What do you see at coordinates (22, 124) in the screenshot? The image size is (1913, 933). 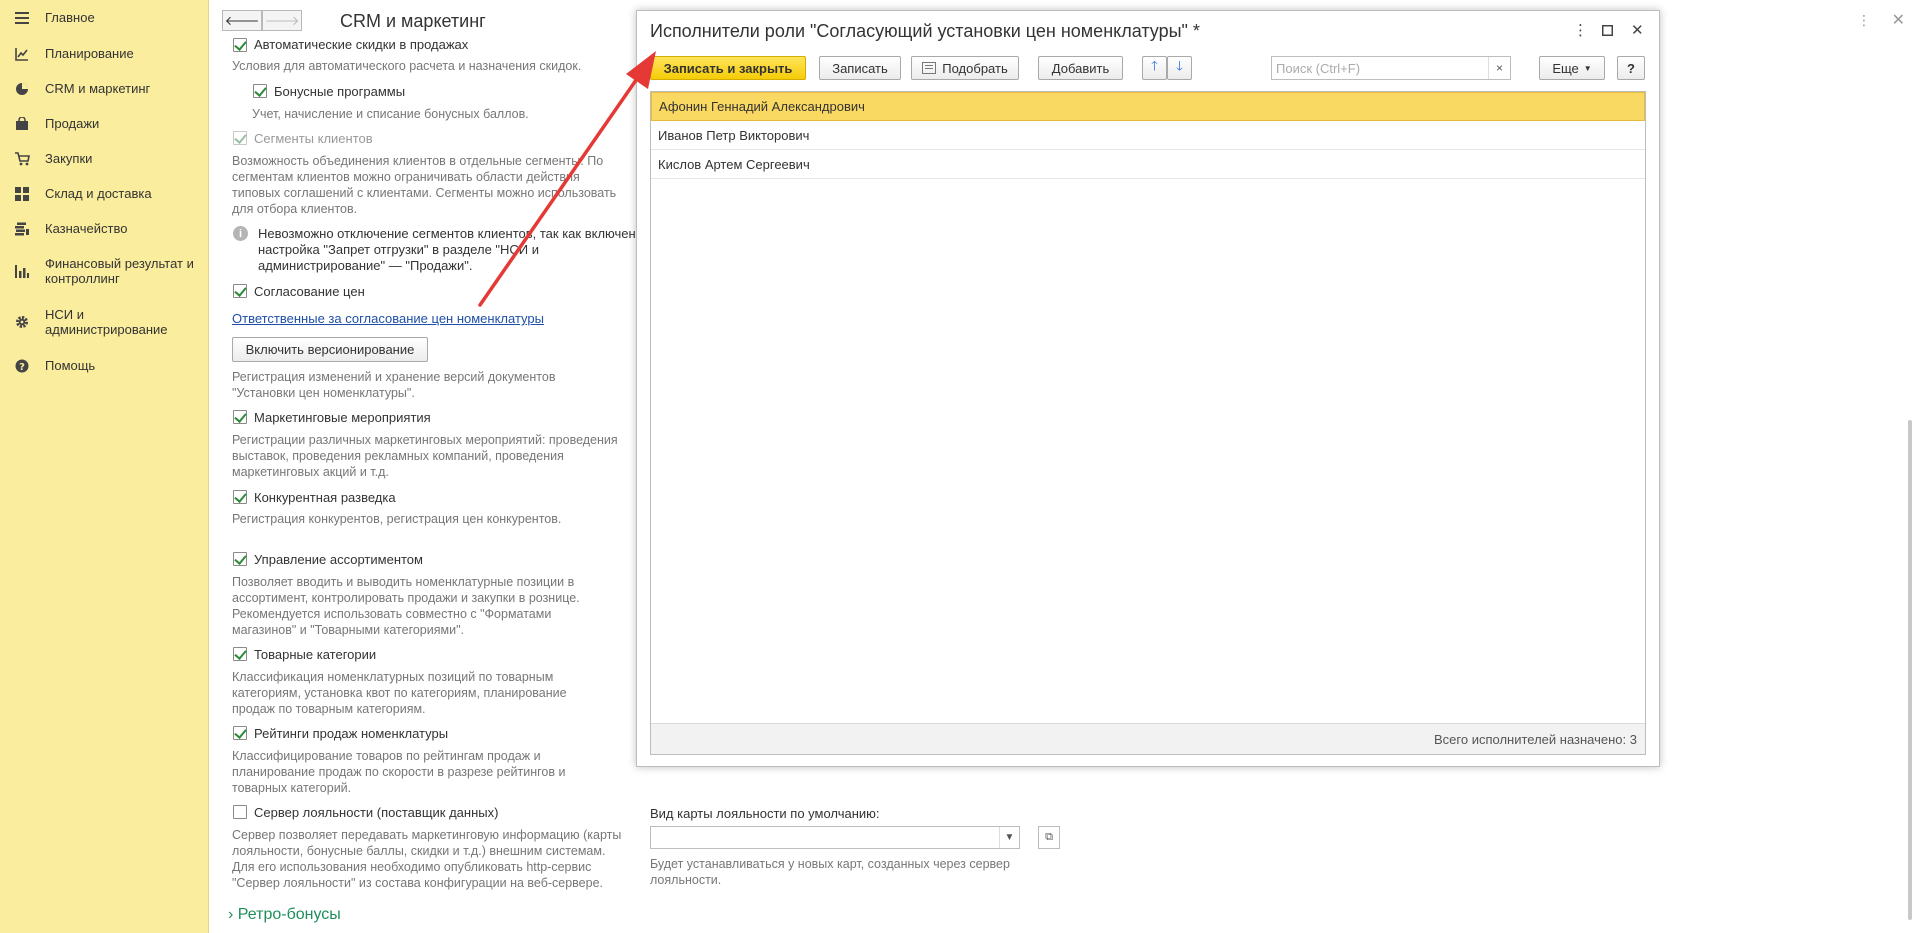 I see `shopping-bag-icon` at bounding box center [22, 124].